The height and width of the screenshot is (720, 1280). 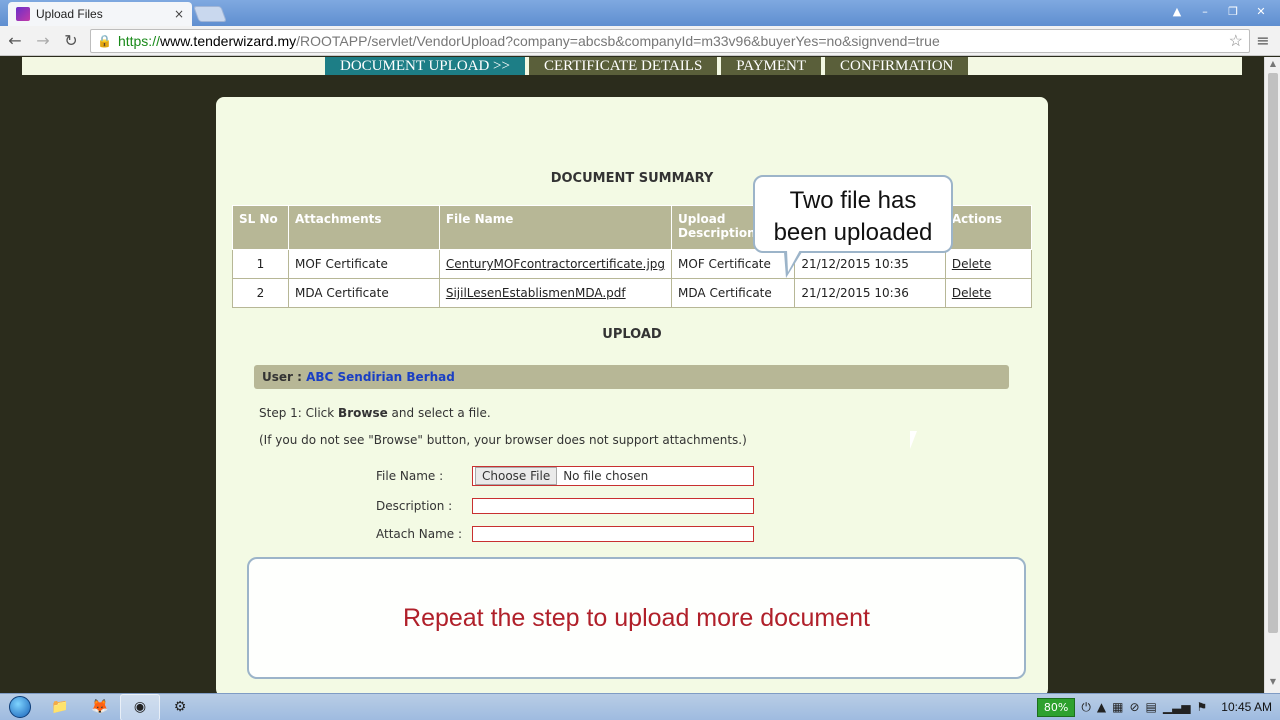 I want to click on user-bar: User : ABC Sendirian Berhad, so click(x=631, y=377).